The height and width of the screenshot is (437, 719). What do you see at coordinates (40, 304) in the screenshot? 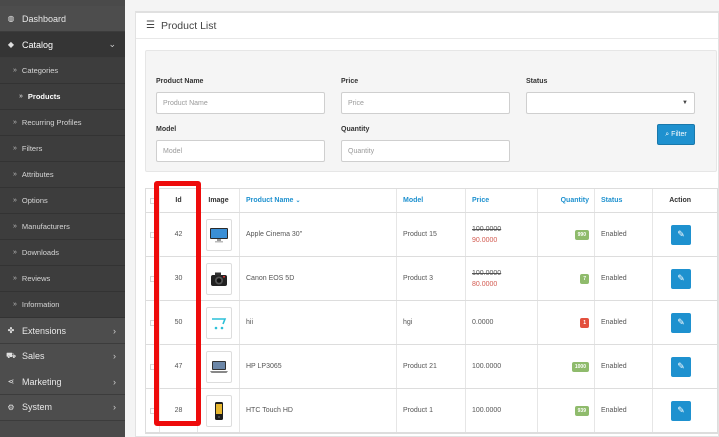
I see `sidebar-item-label: Information` at bounding box center [40, 304].